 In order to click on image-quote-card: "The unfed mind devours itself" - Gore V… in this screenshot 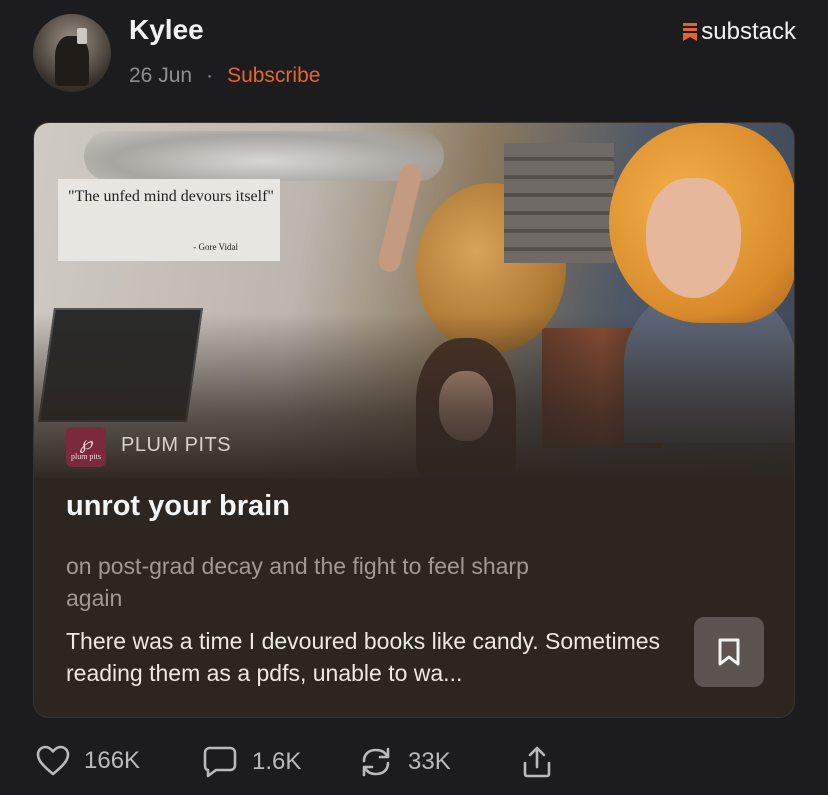, I will do `click(169, 220)`.